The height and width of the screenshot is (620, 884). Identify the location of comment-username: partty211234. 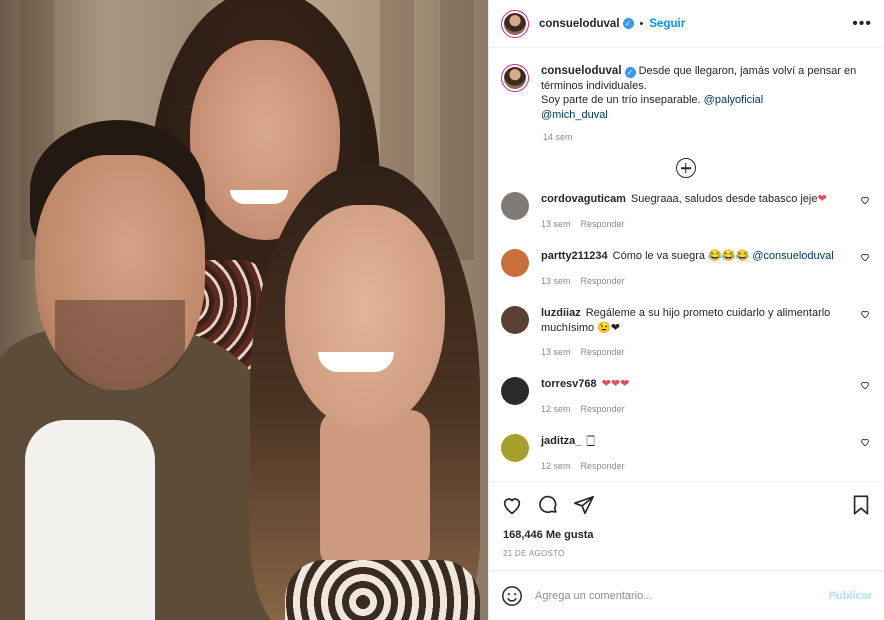
(574, 256).